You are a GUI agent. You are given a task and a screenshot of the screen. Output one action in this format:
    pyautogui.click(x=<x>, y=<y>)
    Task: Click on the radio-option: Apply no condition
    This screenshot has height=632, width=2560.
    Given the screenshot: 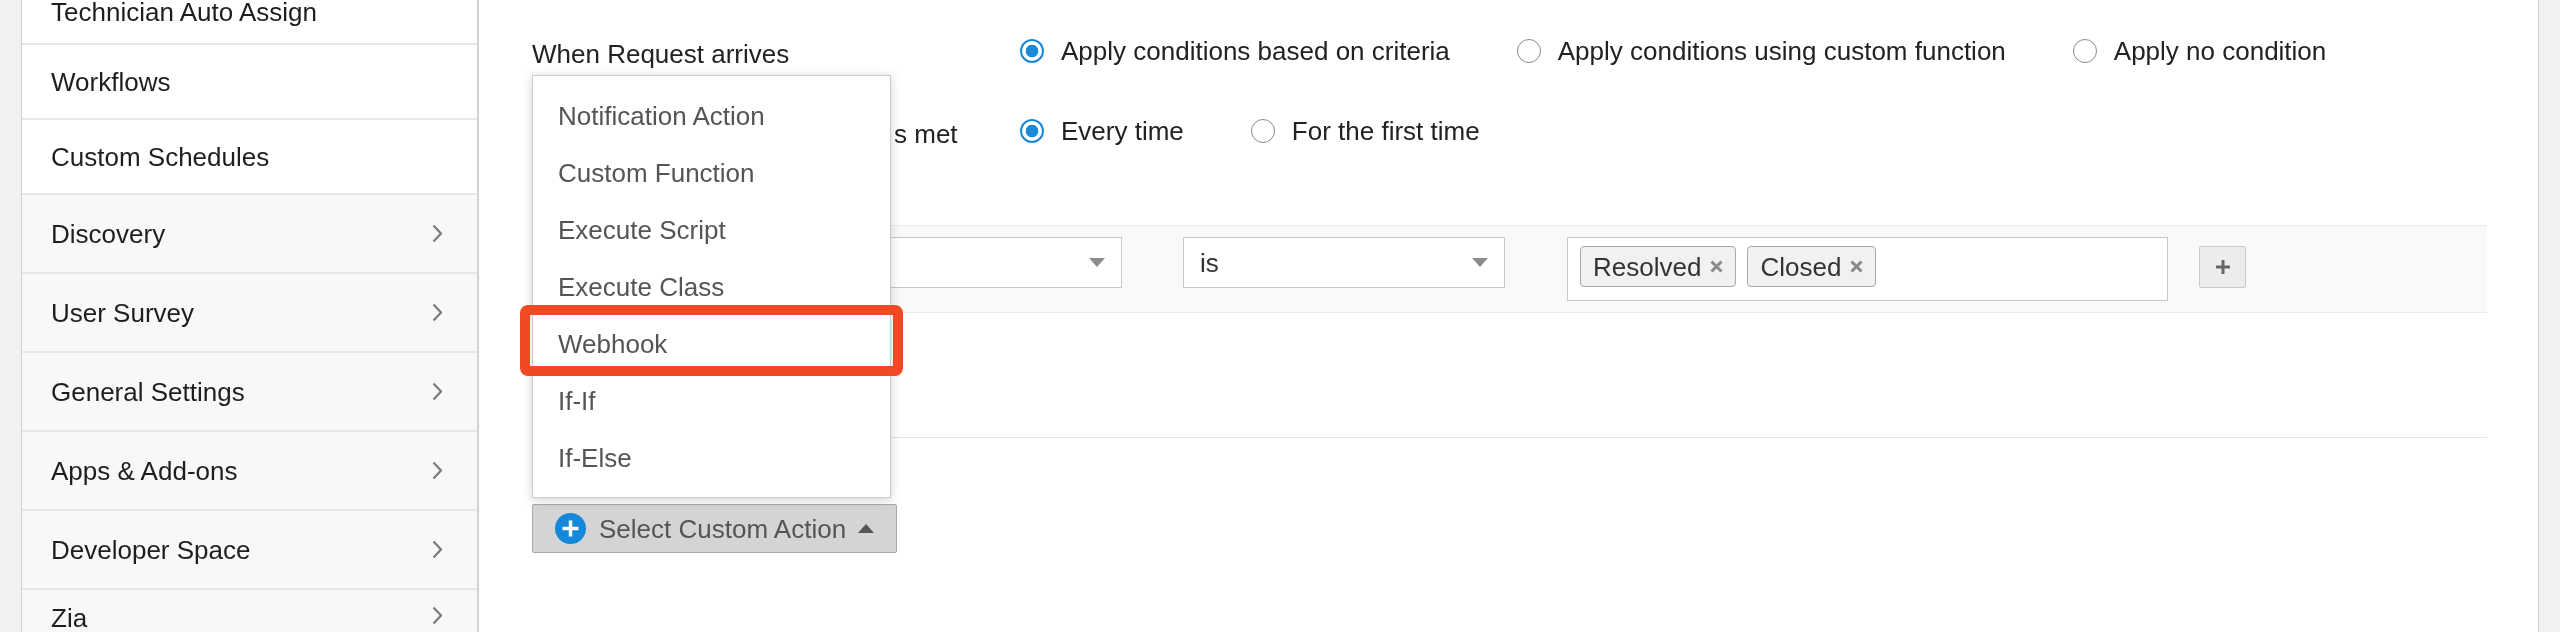 What is the action you would take?
    pyautogui.click(x=2199, y=51)
    